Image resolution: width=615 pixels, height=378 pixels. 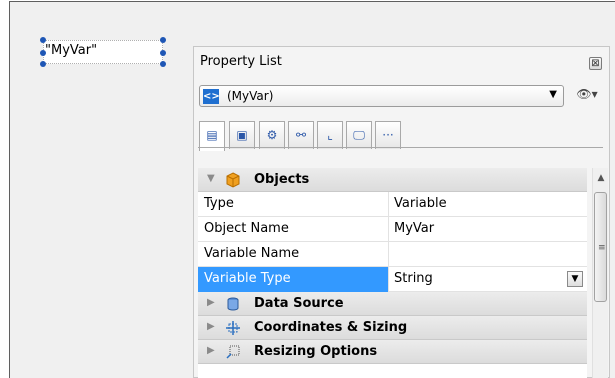 I want to click on resize-handle-bottom-right, so click(x=163, y=64).